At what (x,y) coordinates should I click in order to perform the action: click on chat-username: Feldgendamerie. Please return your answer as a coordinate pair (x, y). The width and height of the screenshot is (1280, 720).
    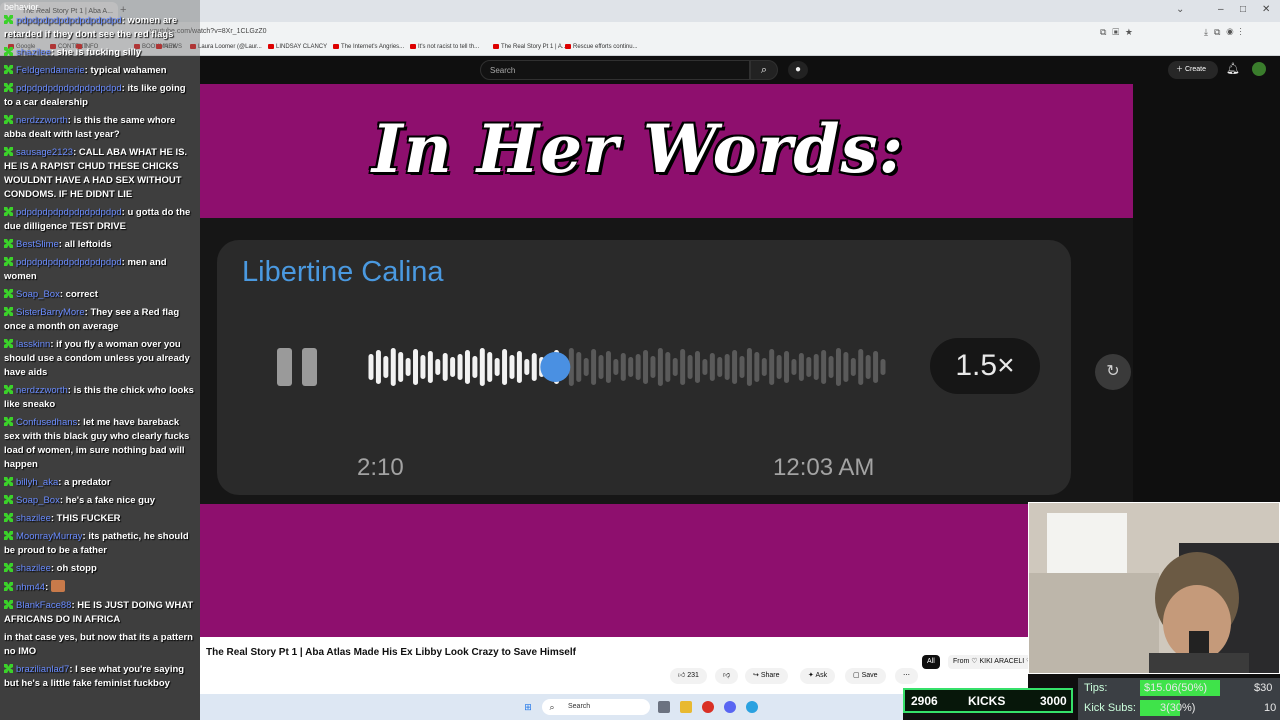
    Looking at the image, I should click on (50, 70).